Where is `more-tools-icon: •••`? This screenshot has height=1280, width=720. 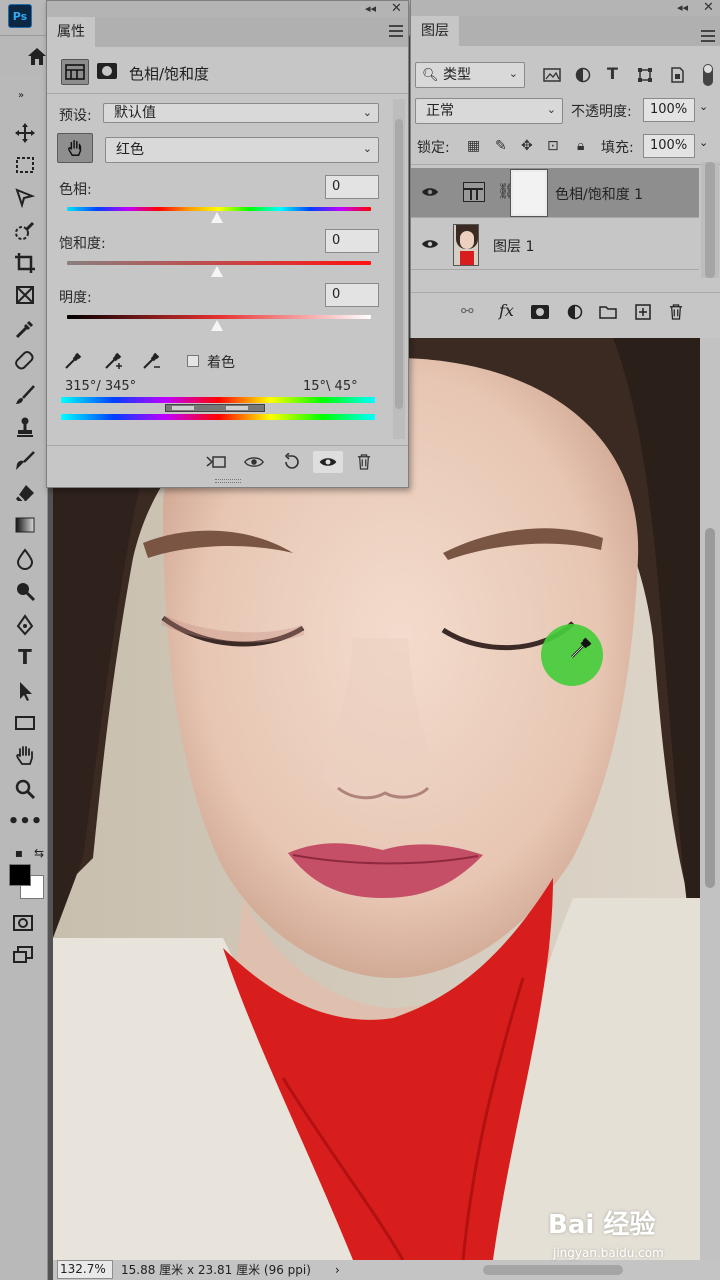 more-tools-icon: ••• is located at coordinates (25, 821).